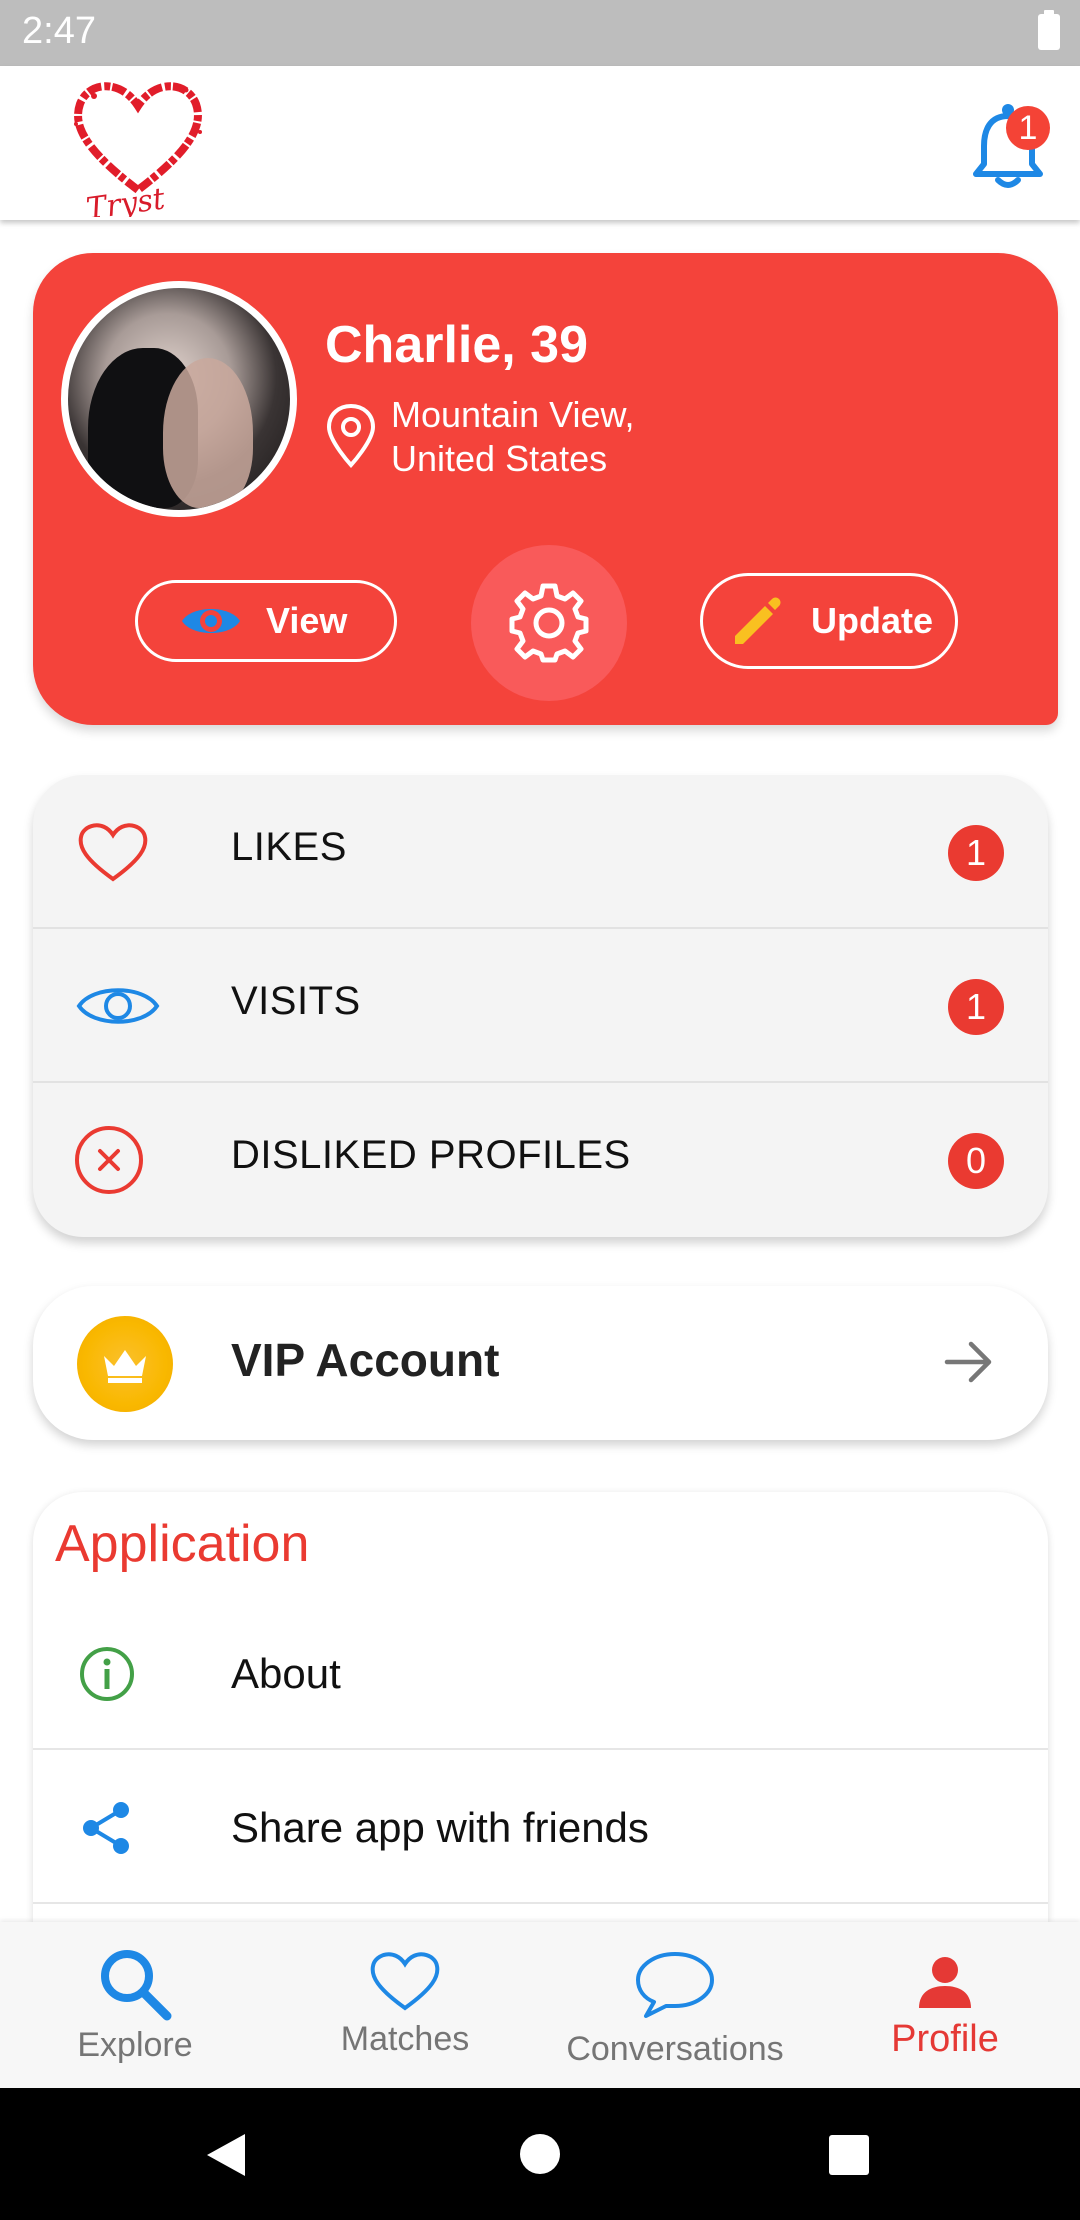 This screenshot has width=1080, height=2220. I want to click on profile-location: Mountain View, United States, so click(541, 437).